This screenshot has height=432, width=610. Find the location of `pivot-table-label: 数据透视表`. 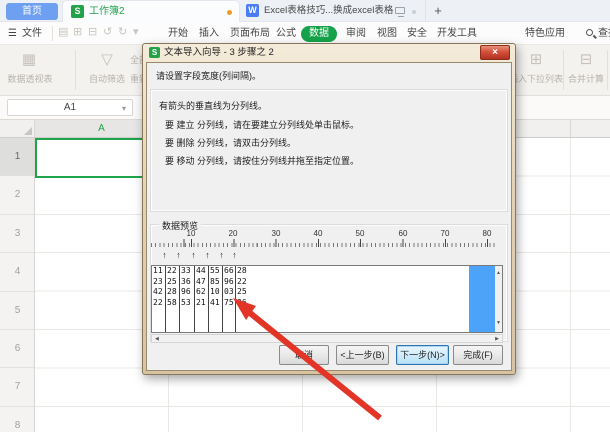

pivot-table-label: 数据透视表 is located at coordinates (30, 78).